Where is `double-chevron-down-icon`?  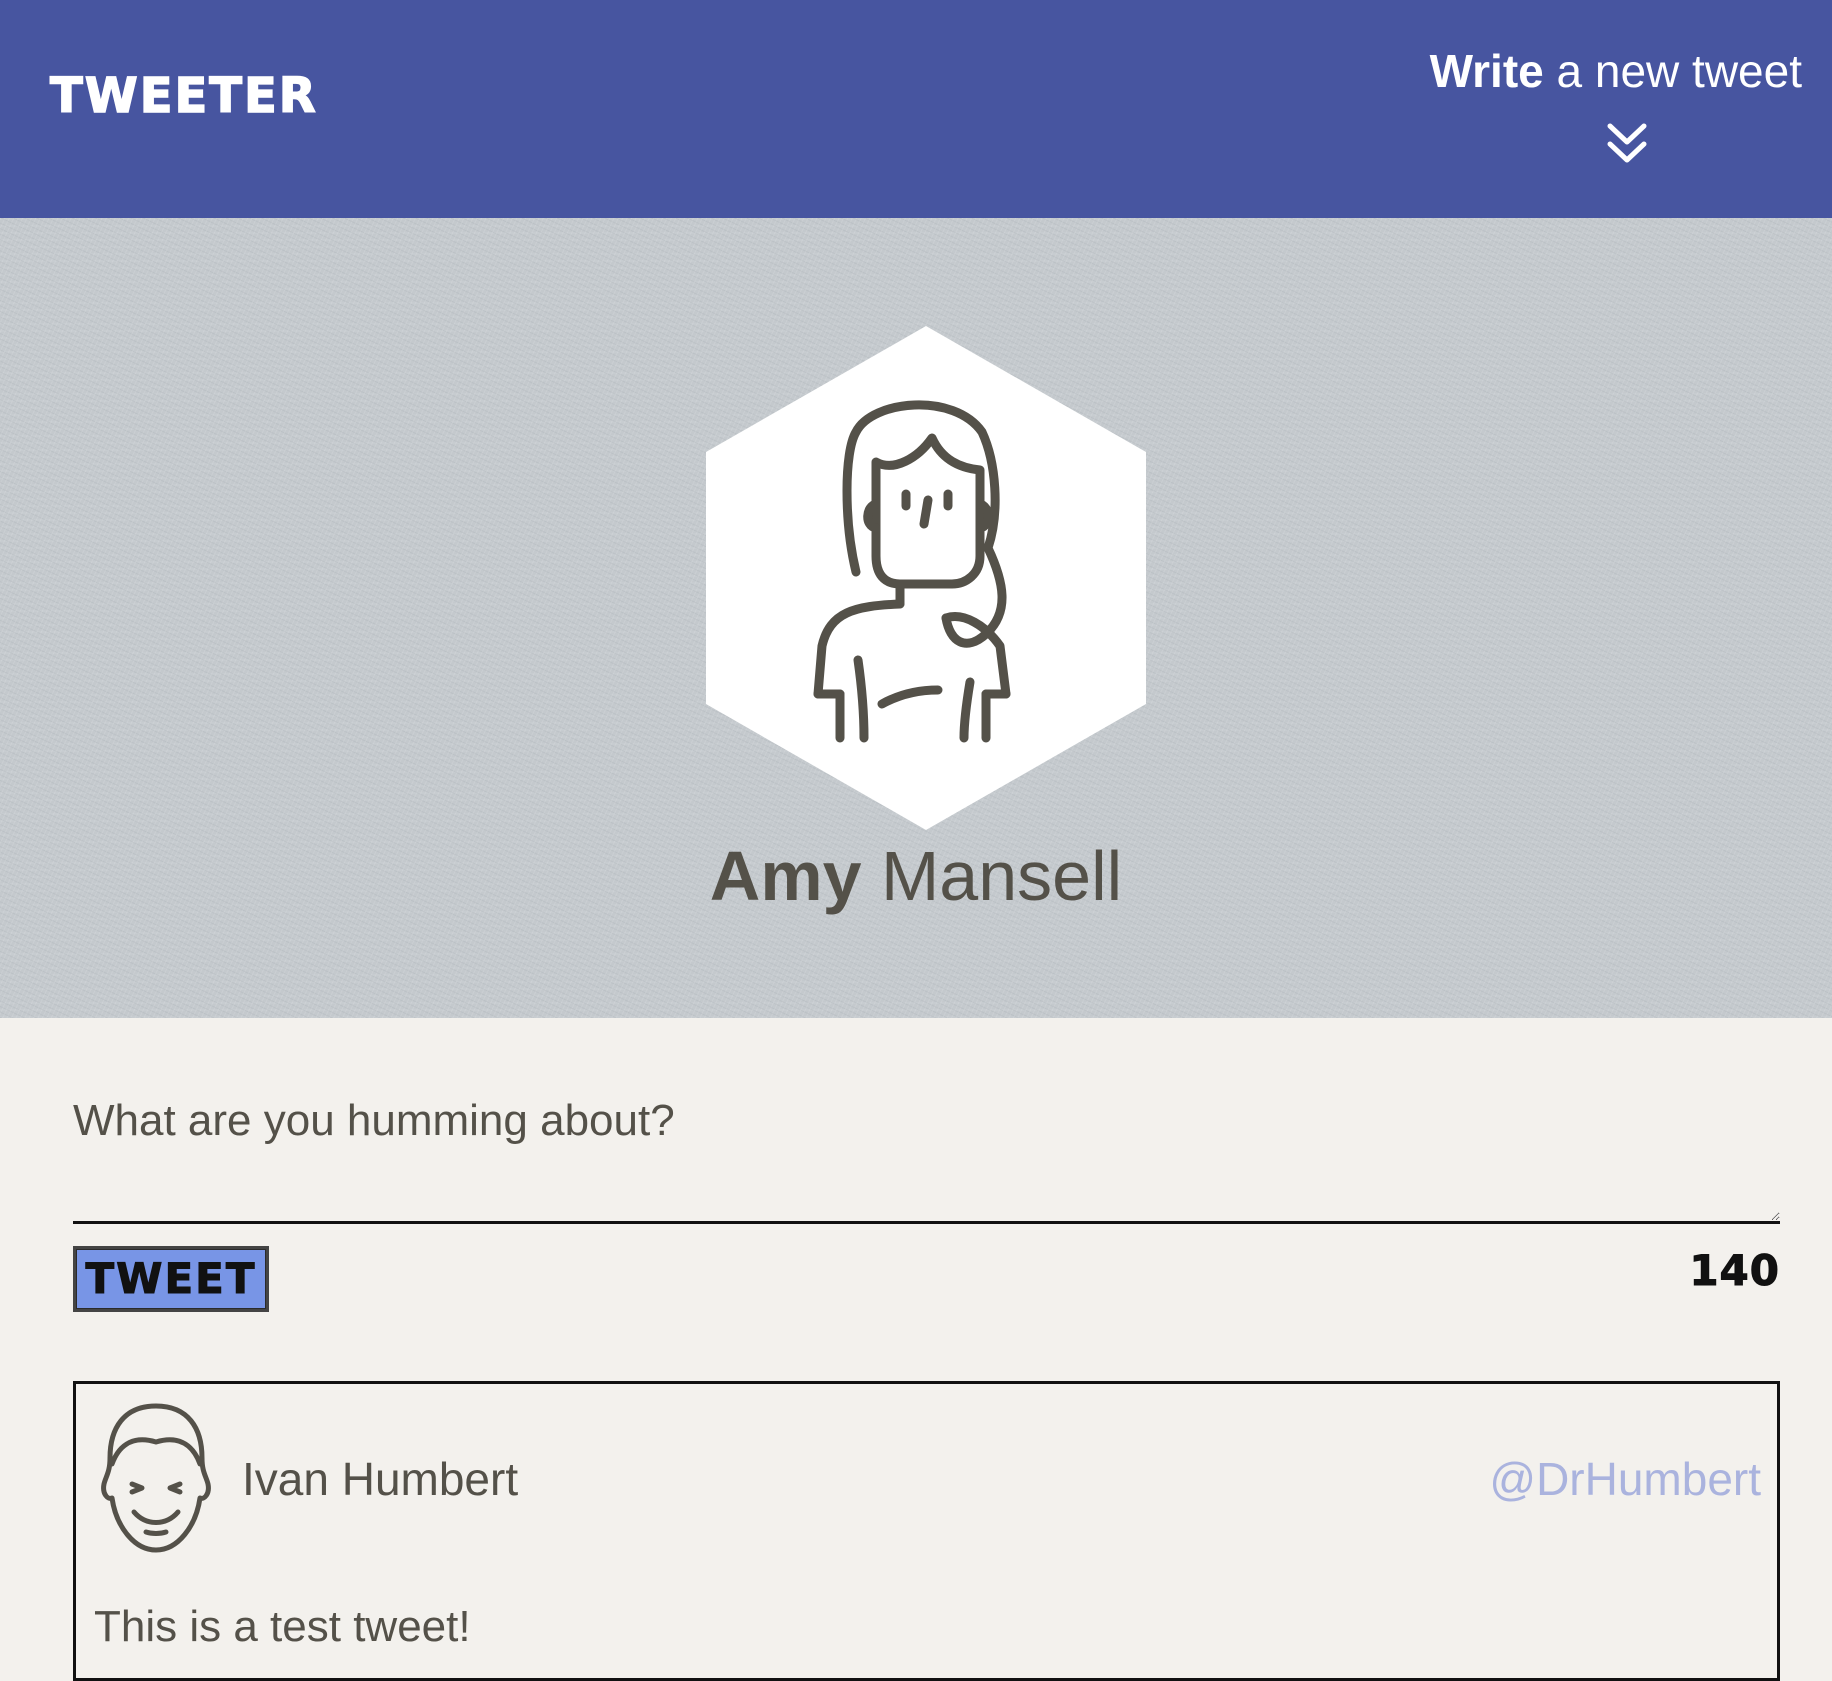 double-chevron-down-icon is located at coordinates (1627, 144).